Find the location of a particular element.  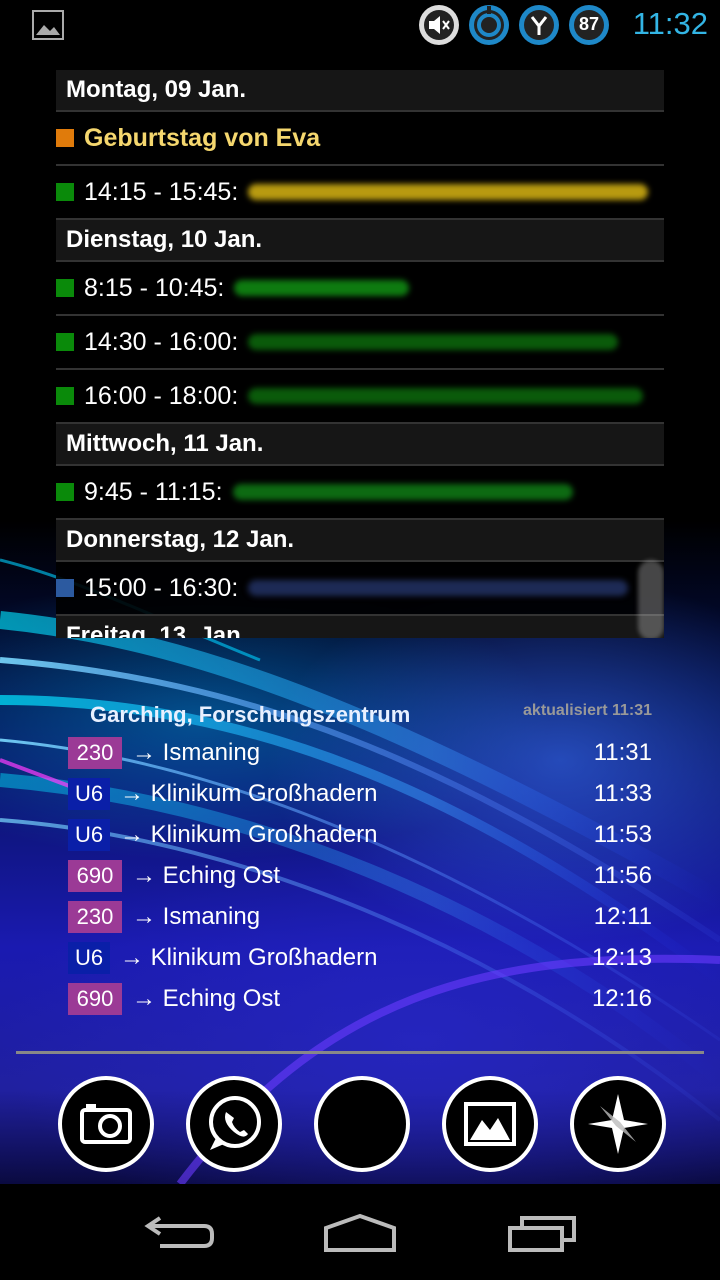

calendar-day-header: Freitag, 13. Jan. is located at coordinates (360, 627).